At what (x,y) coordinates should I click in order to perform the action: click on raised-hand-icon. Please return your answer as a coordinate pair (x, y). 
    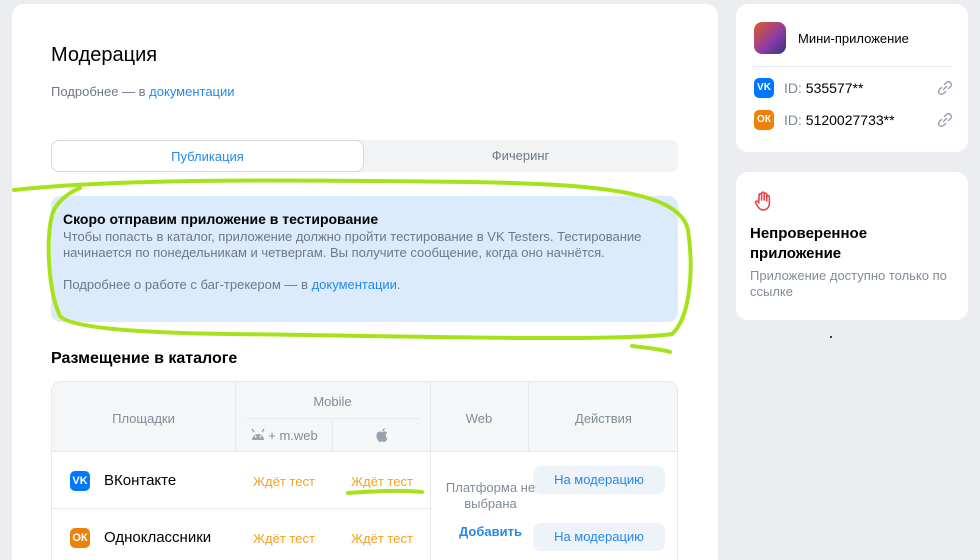
    Looking at the image, I should click on (762, 201).